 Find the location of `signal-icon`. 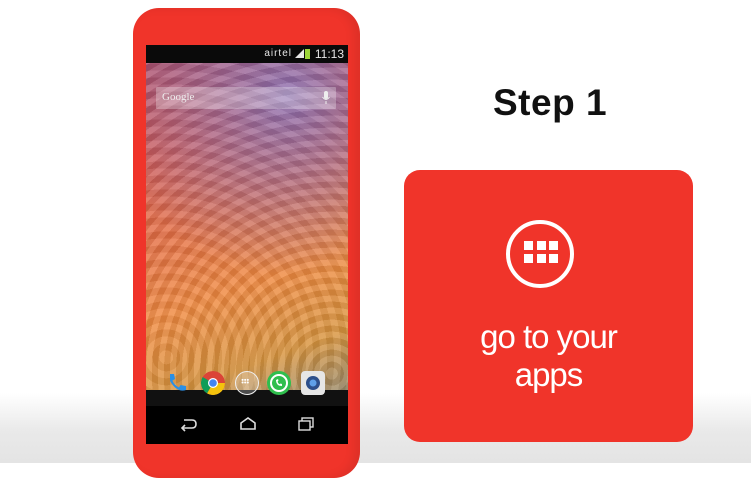

signal-icon is located at coordinates (299, 53).